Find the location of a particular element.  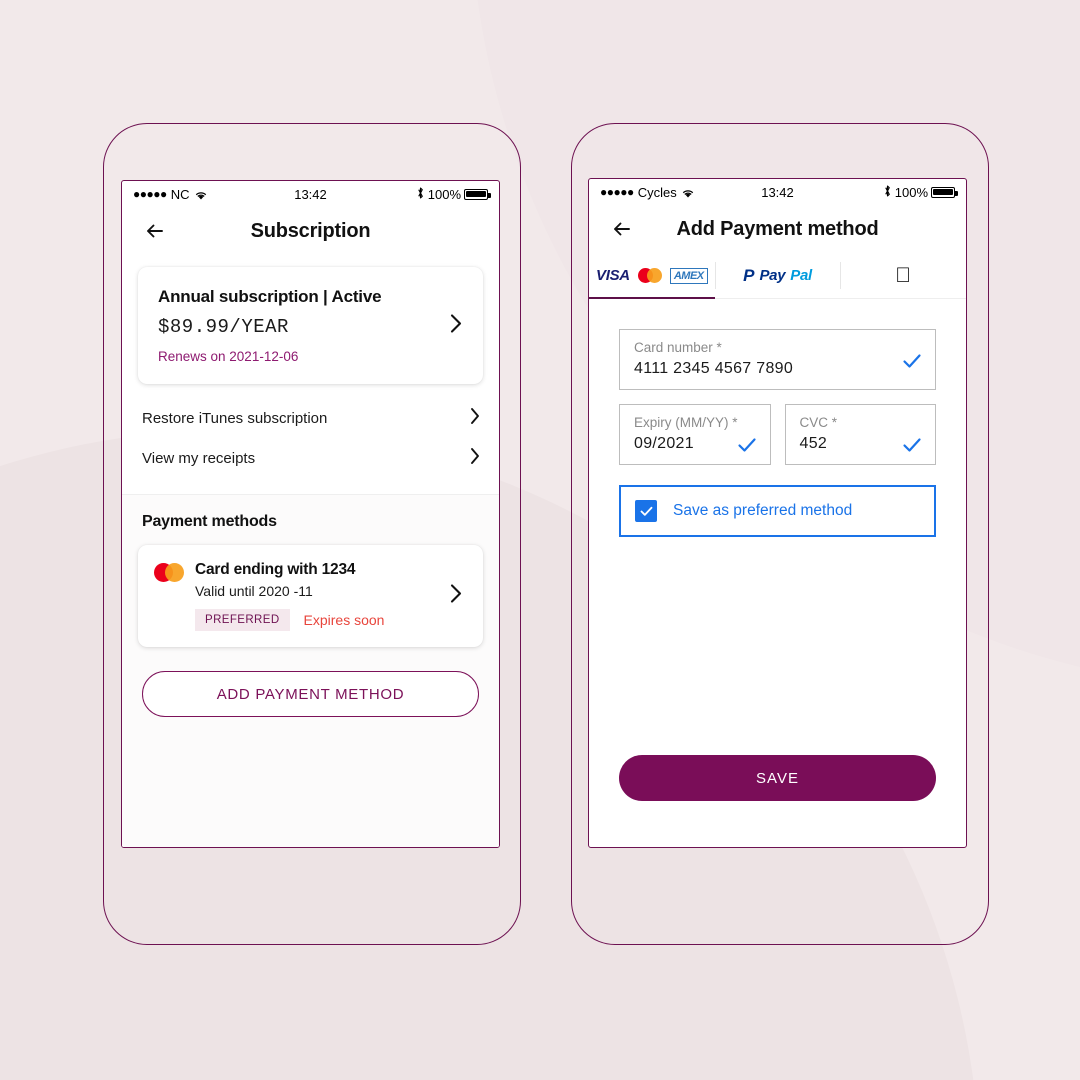

subscription-renewal-date: Renews on 2021-12-06 is located at coordinates (228, 356).